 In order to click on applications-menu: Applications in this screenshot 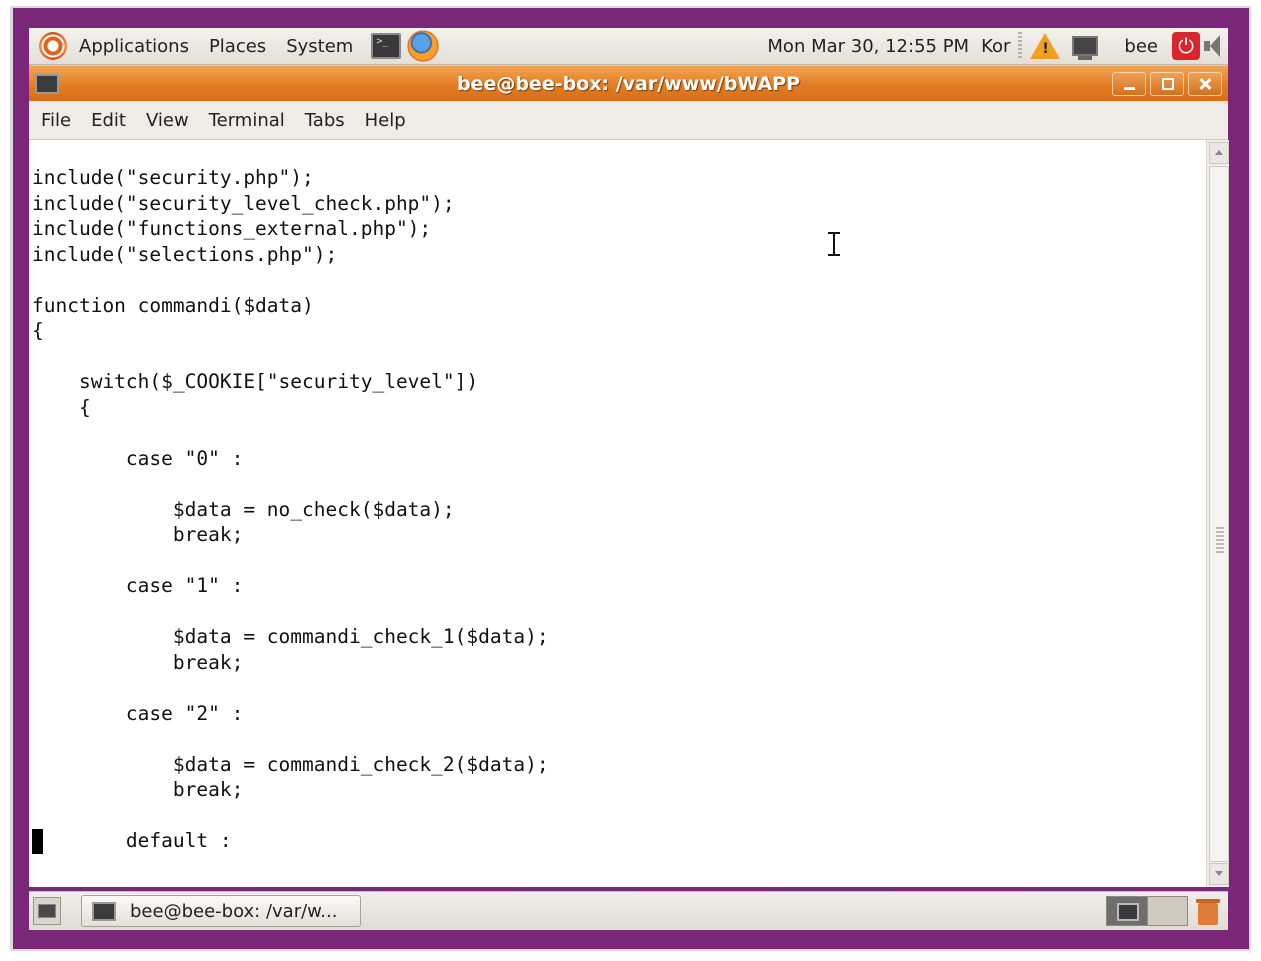, I will do `click(134, 46)`.